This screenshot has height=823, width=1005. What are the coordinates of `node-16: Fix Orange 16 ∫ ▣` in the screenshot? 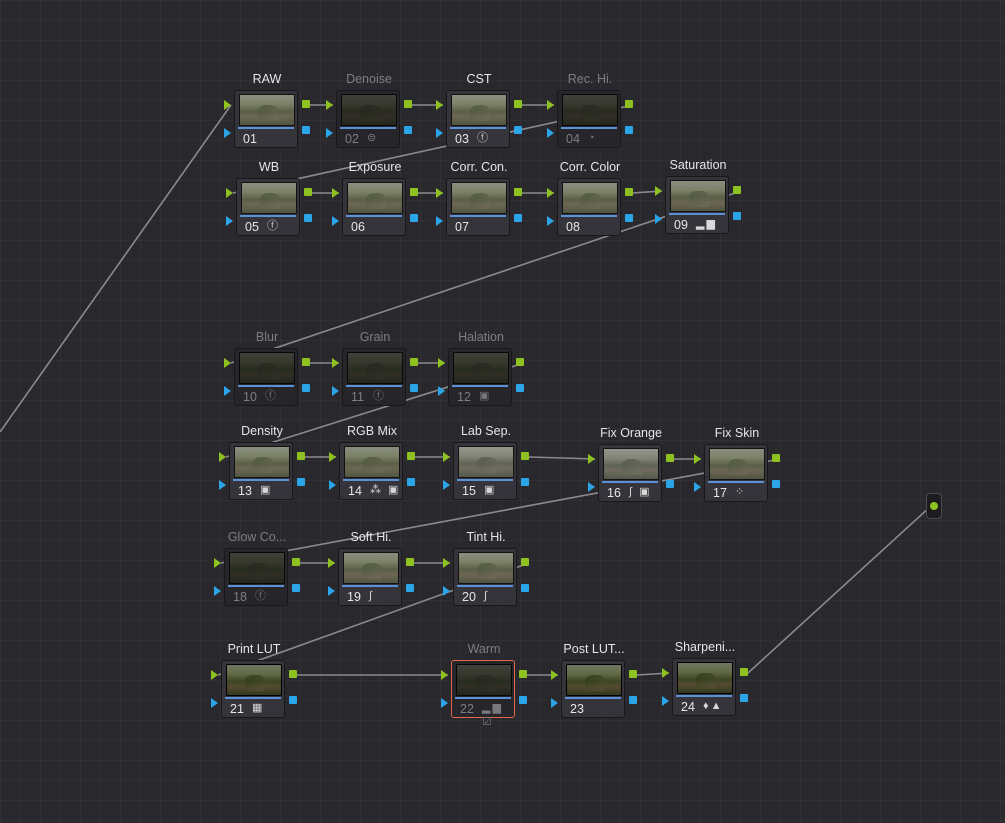 It's located at (631, 471).